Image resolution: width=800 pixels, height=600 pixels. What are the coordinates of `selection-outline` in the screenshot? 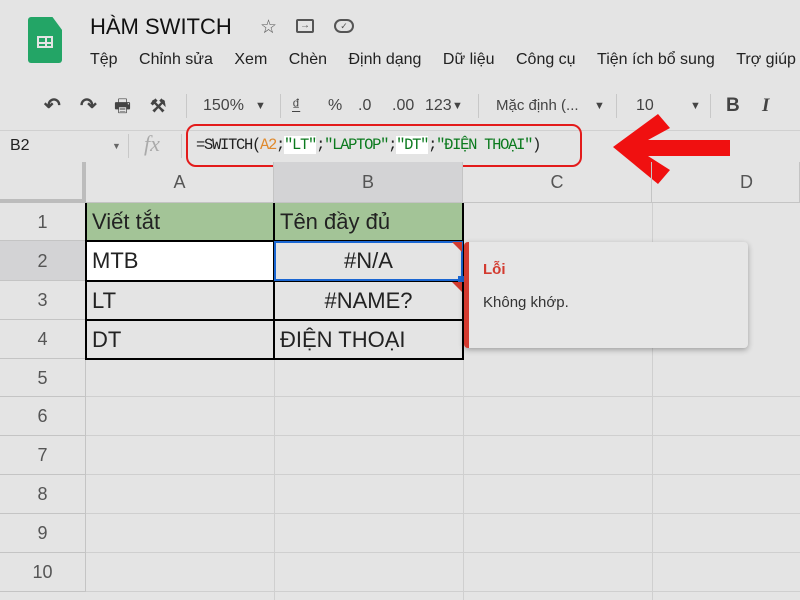 It's located at (368, 261).